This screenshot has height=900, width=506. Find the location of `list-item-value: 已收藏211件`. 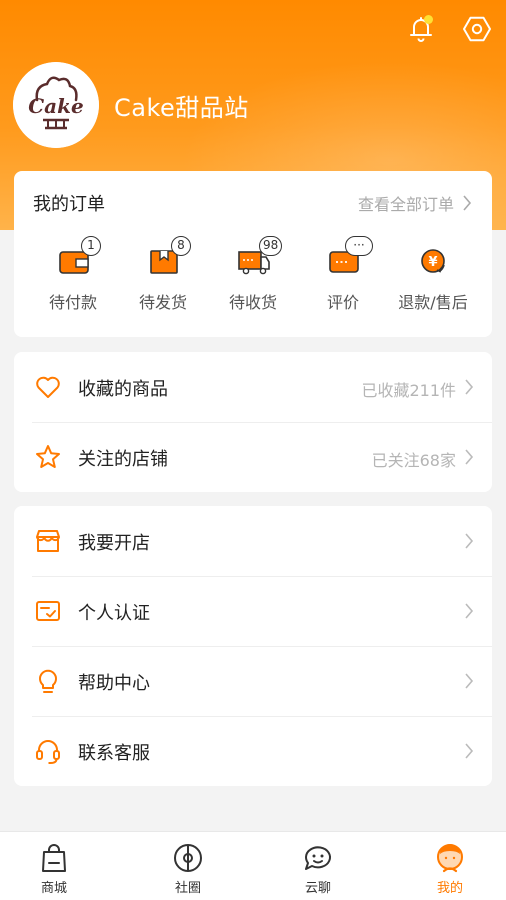

list-item-value: 已收藏211件 is located at coordinates (408, 390).